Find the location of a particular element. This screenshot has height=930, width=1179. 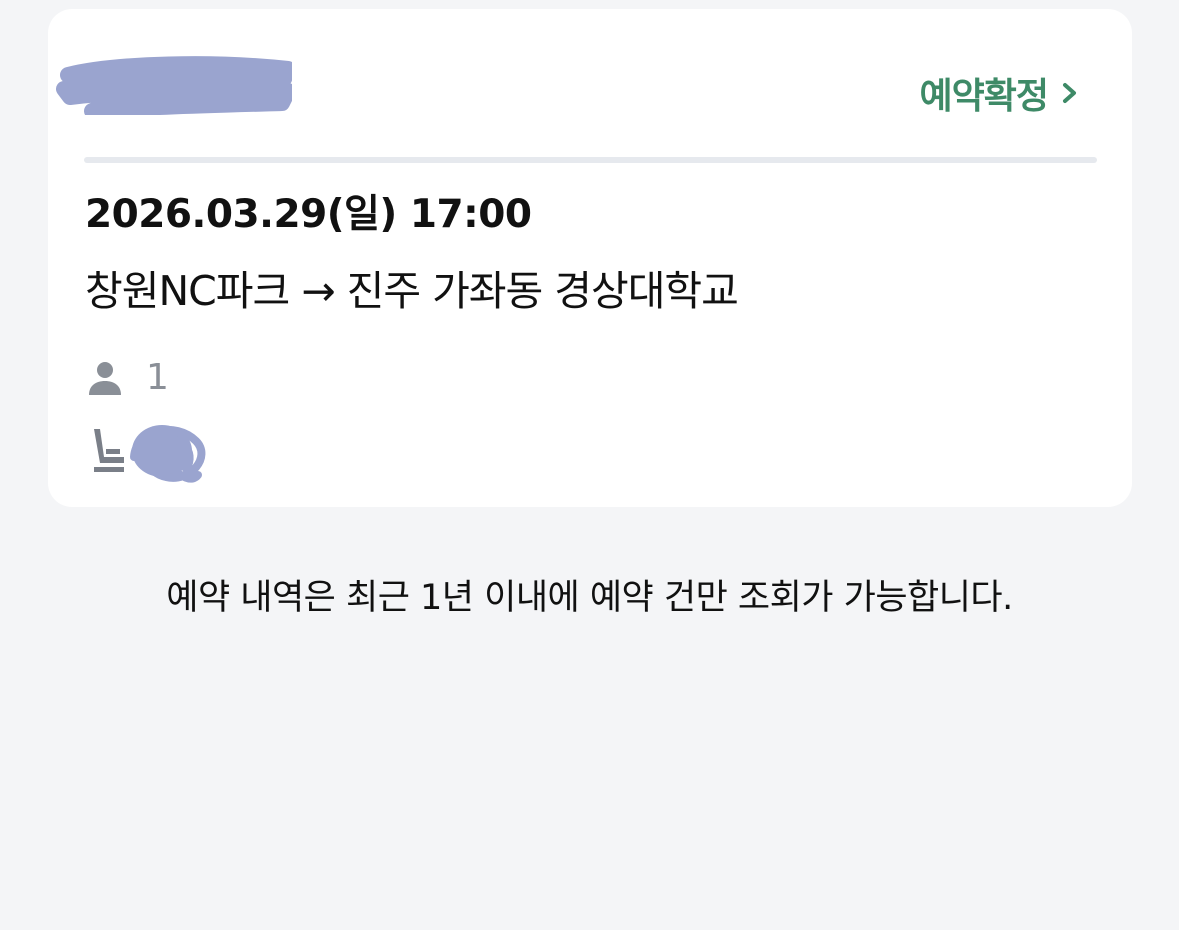

passenger-count: 1 is located at coordinates (157, 377).